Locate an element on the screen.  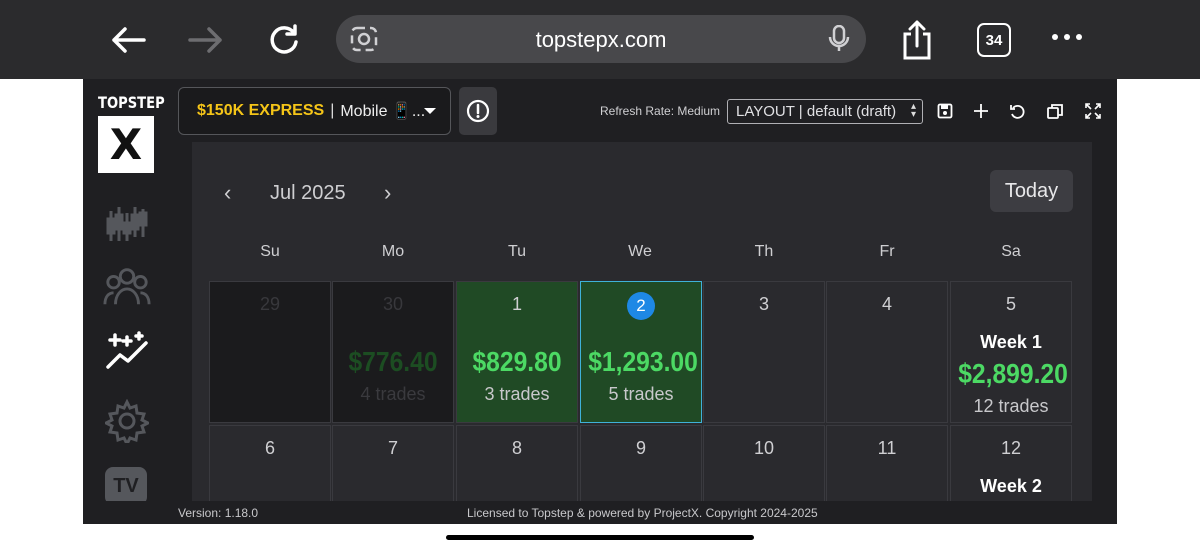
alert-icon is located at coordinates (478, 111).